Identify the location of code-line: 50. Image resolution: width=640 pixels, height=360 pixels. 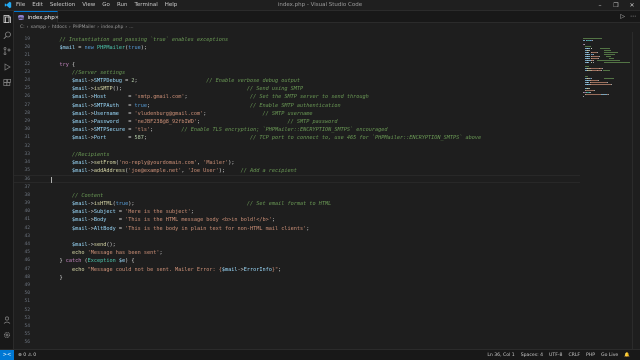
(297, 294).